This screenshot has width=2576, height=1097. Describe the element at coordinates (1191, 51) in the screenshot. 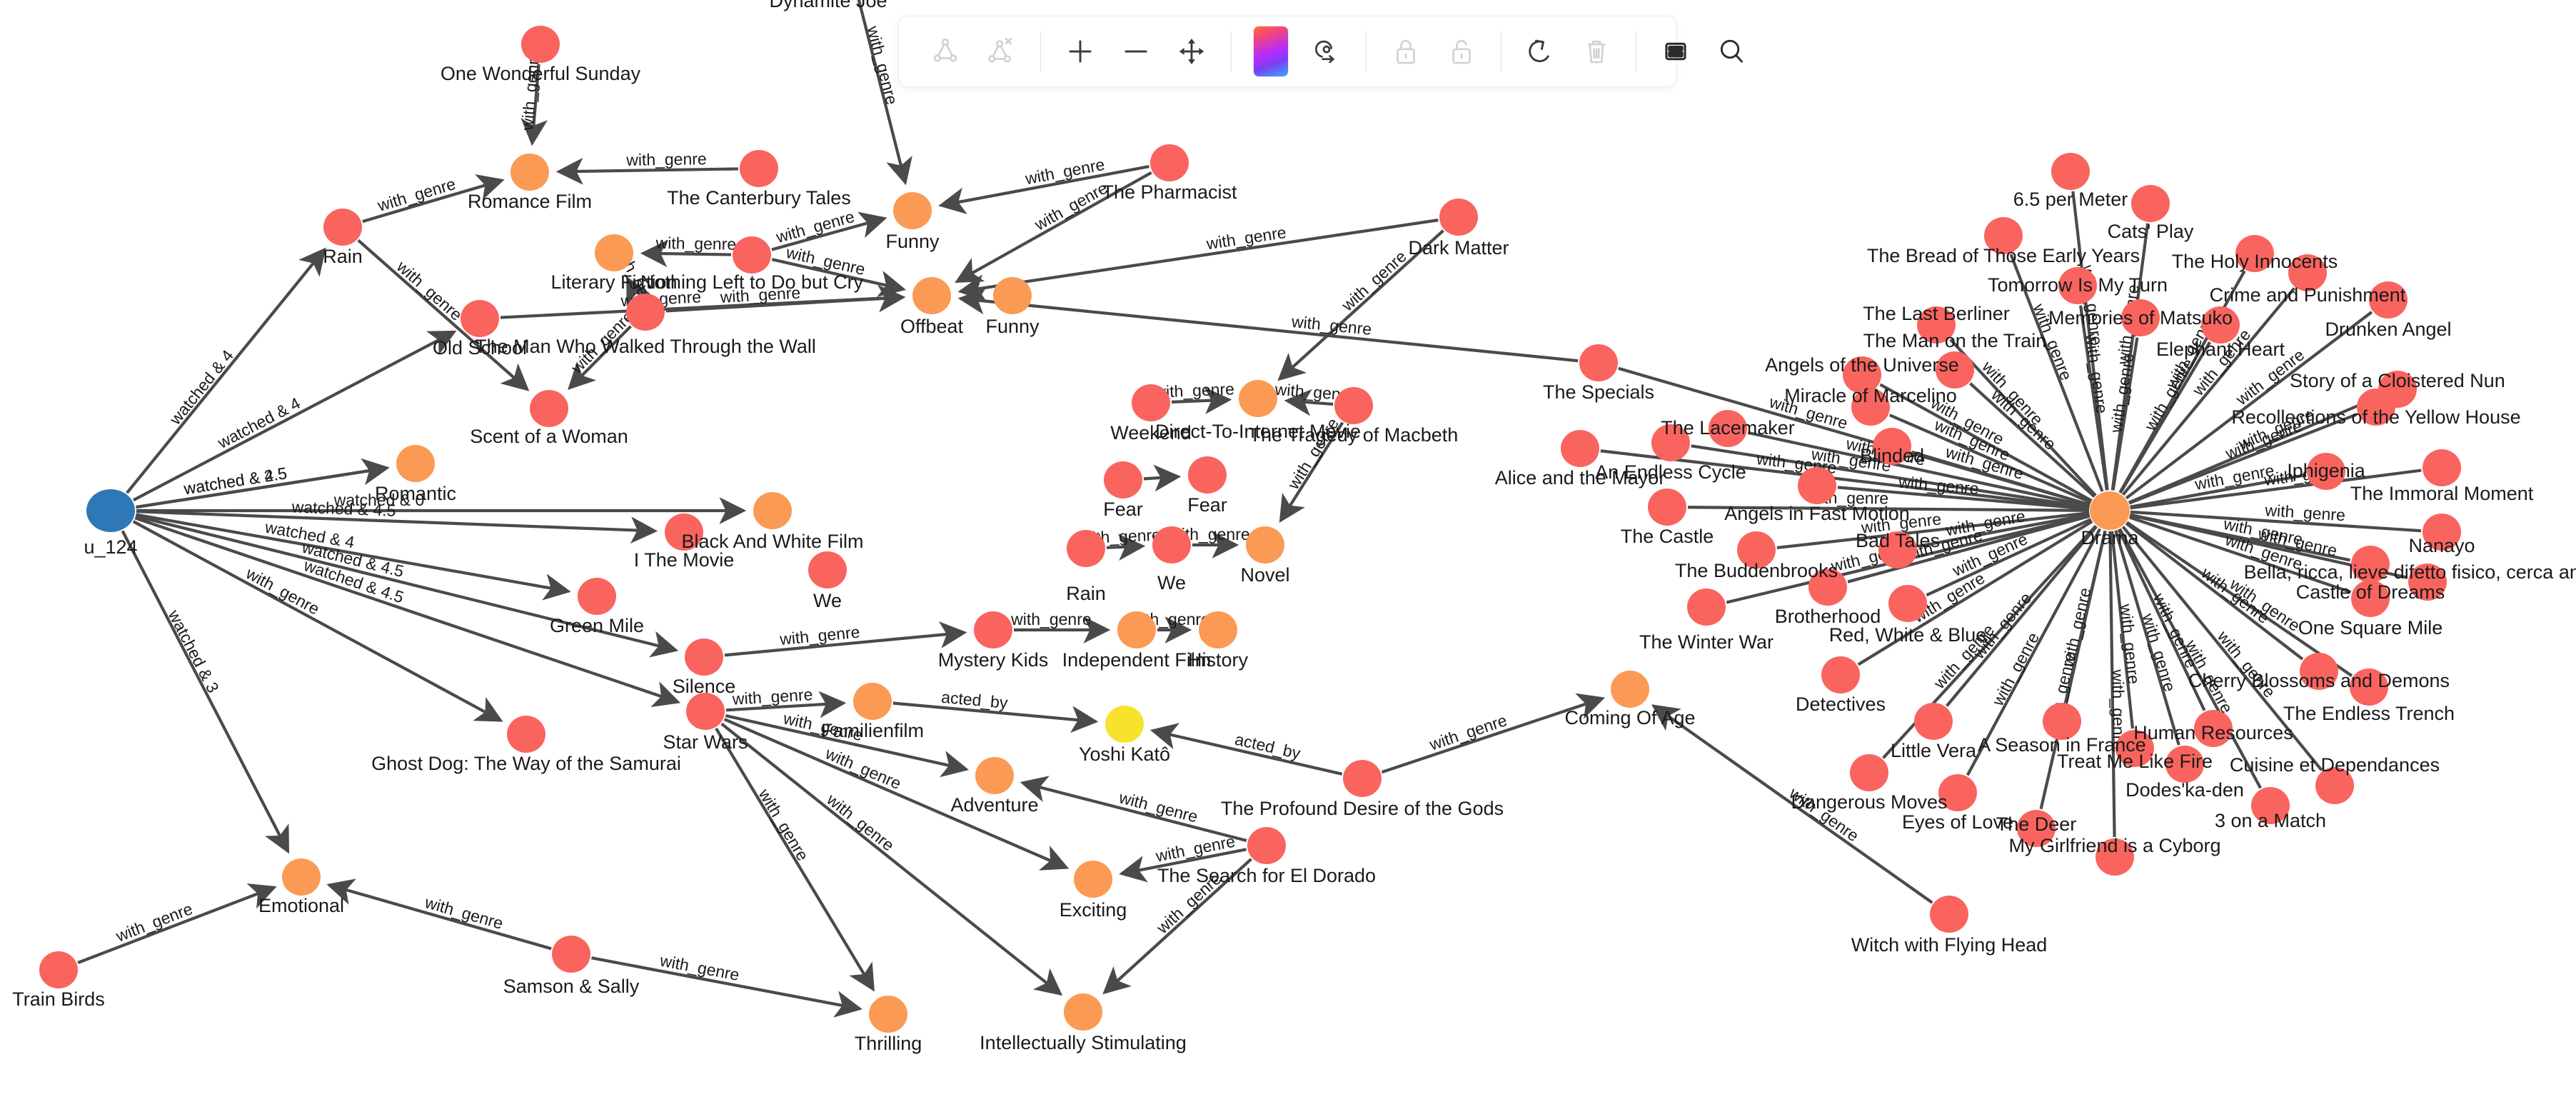

I see `fit-to-screen-icon` at that location.